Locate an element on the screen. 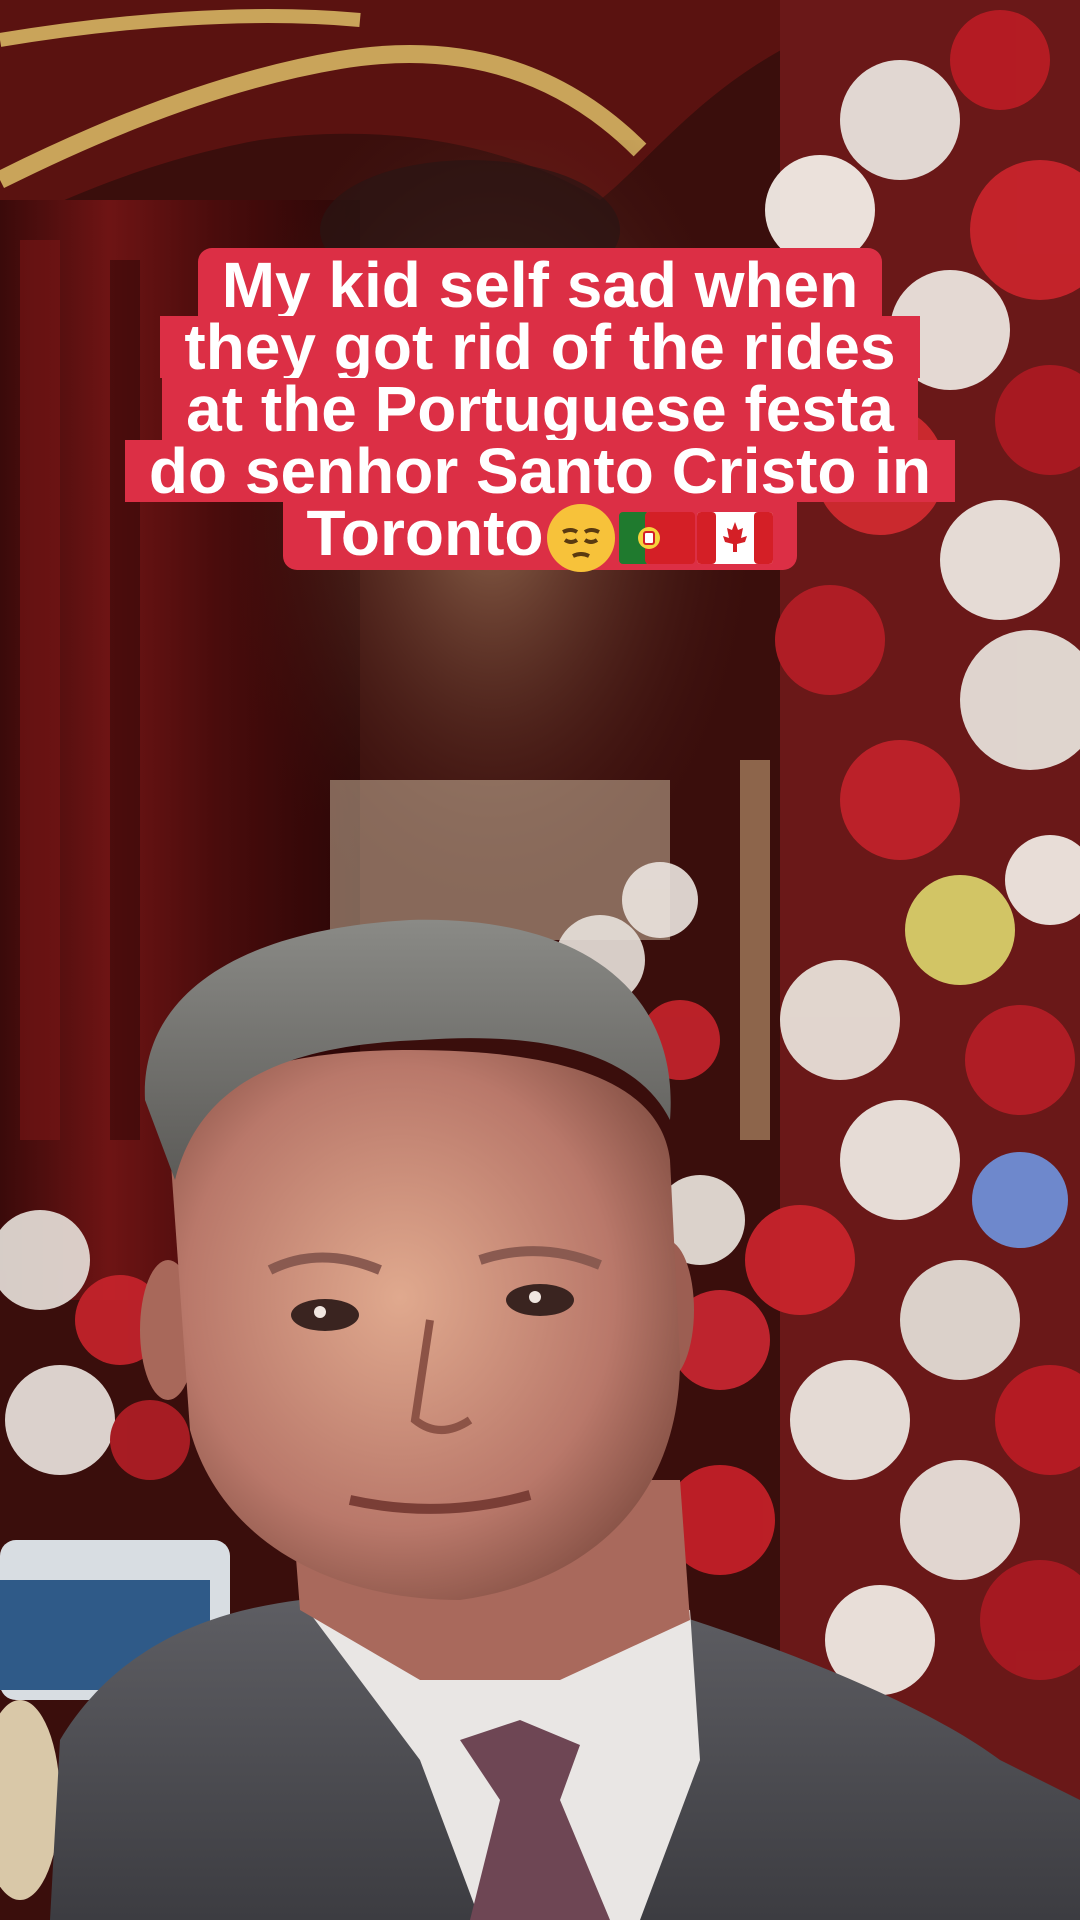  caption-line-3: at the Portuguese festa is located at coordinates (540, 409).